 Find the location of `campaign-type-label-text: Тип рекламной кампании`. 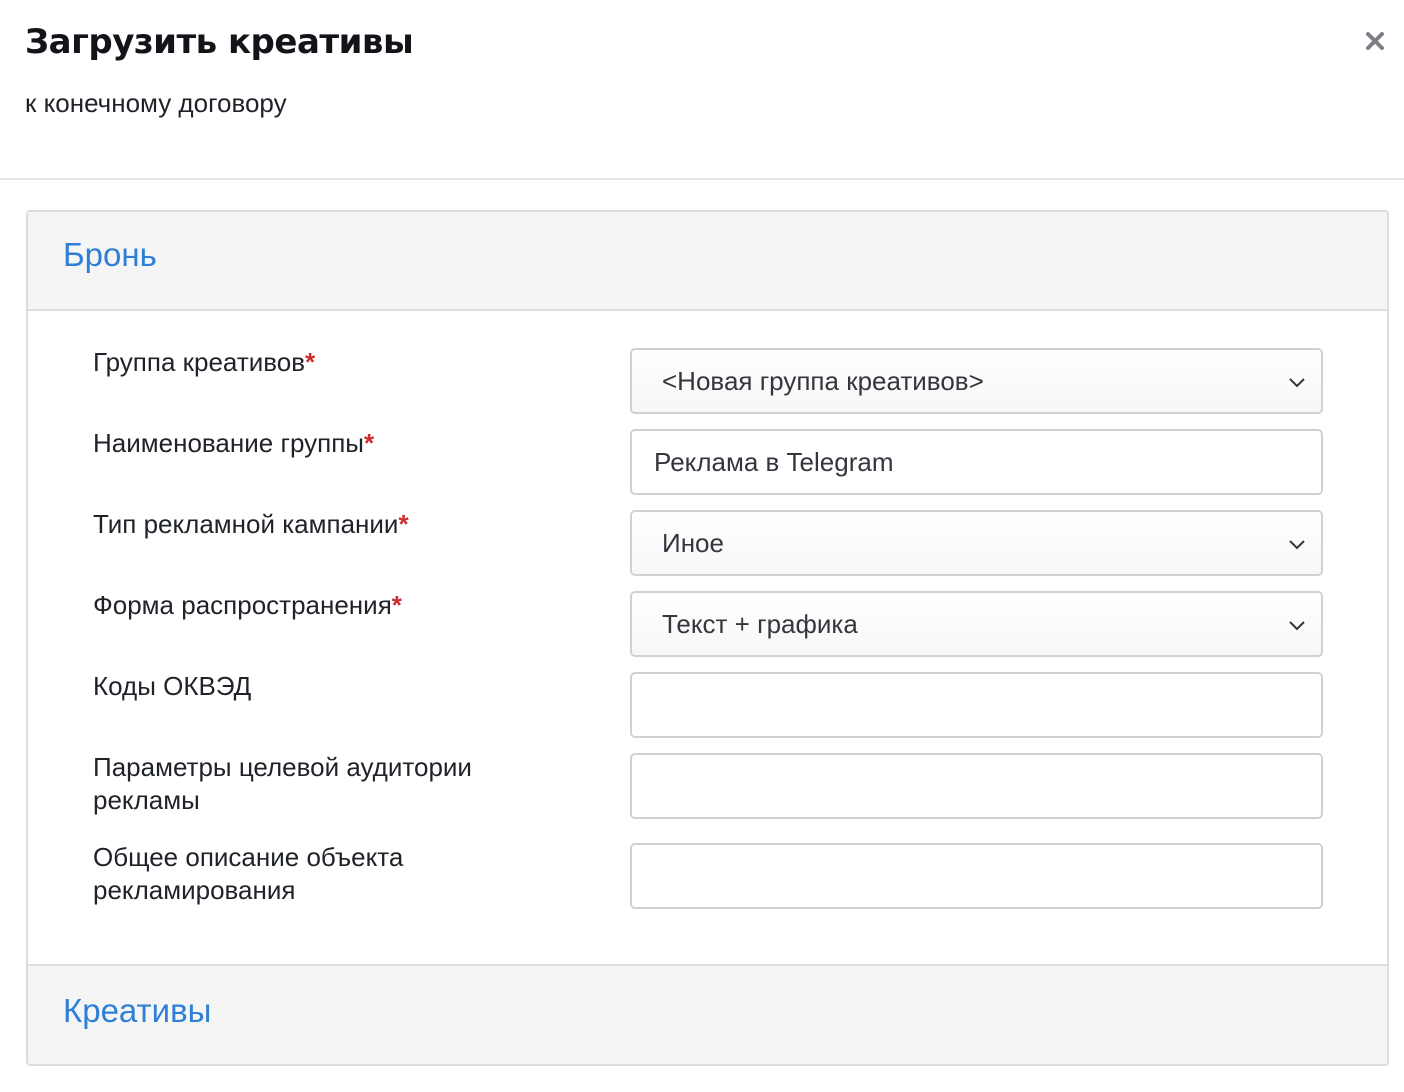

campaign-type-label-text: Тип рекламной кампании is located at coordinates (246, 524).